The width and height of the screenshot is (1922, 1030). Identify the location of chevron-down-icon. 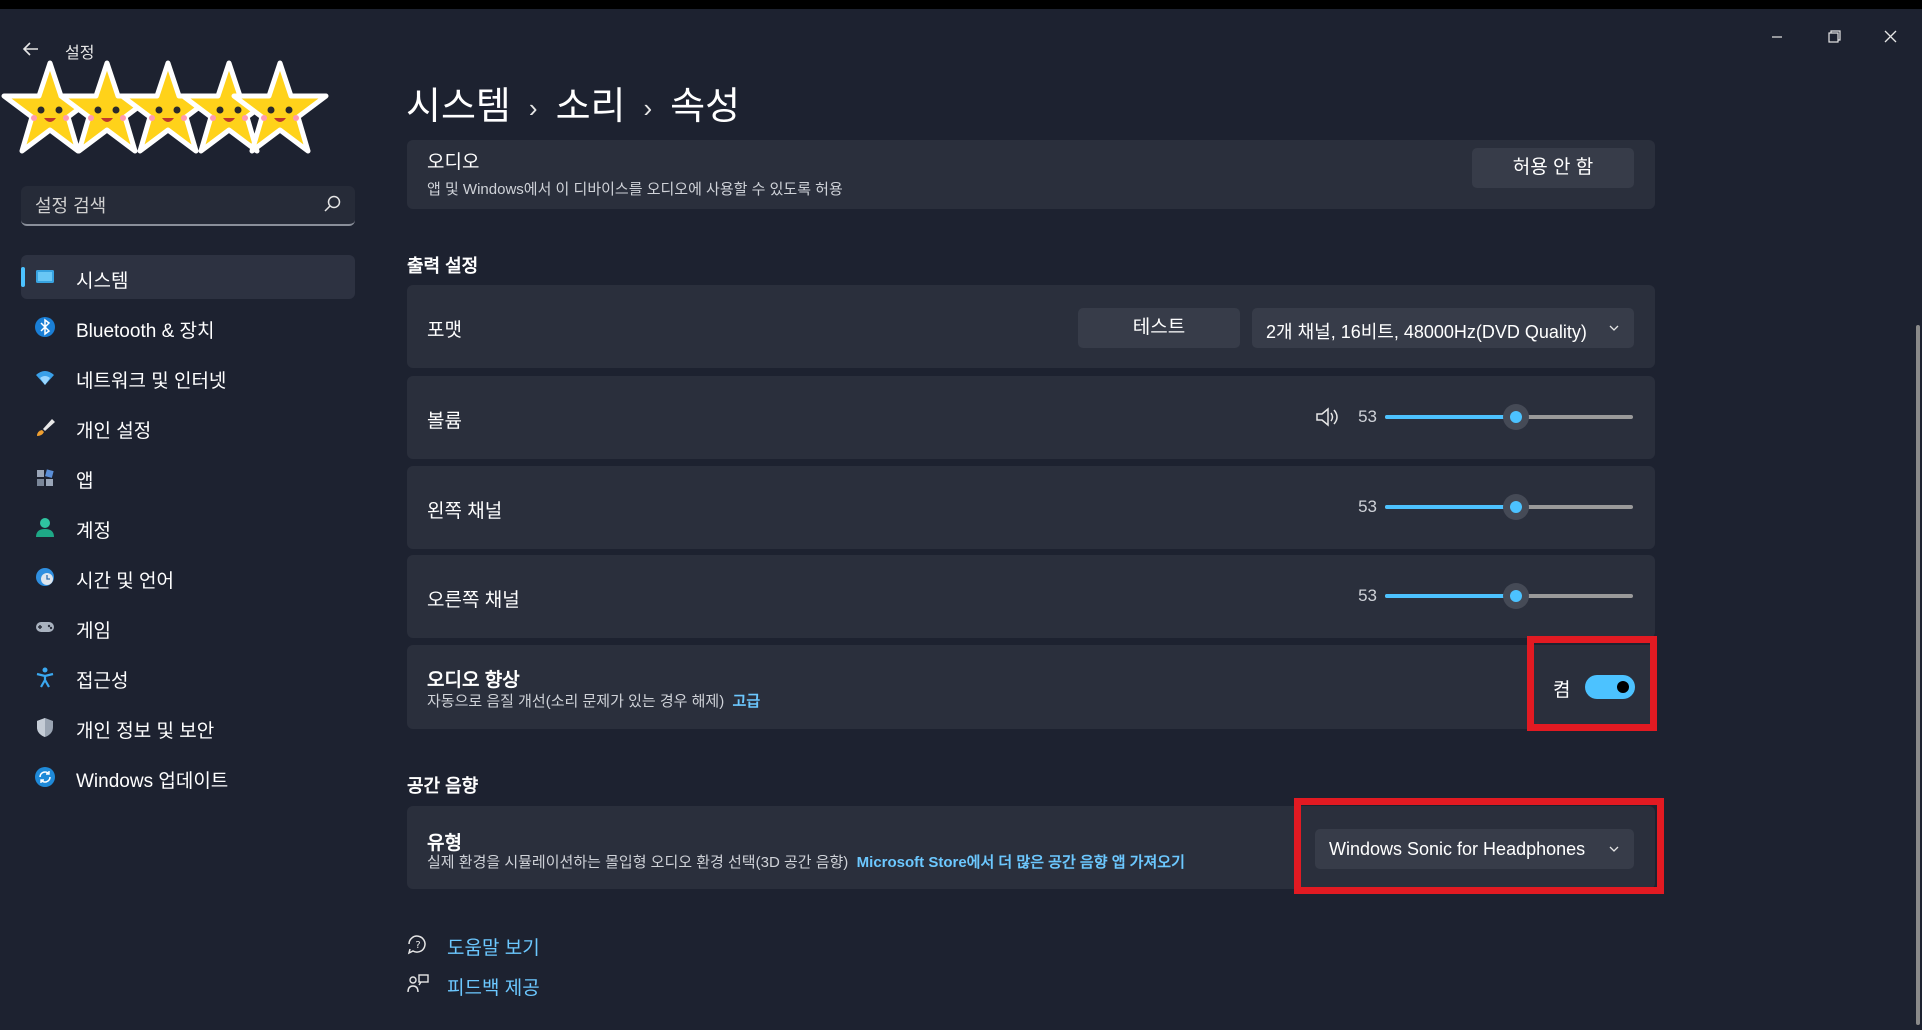
(1614, 328).